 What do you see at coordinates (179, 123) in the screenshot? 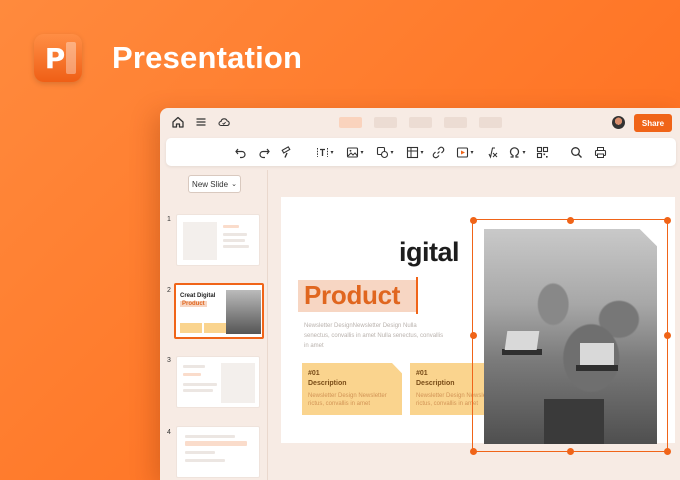
I see `home-icon` at bounding box center [179, 123].